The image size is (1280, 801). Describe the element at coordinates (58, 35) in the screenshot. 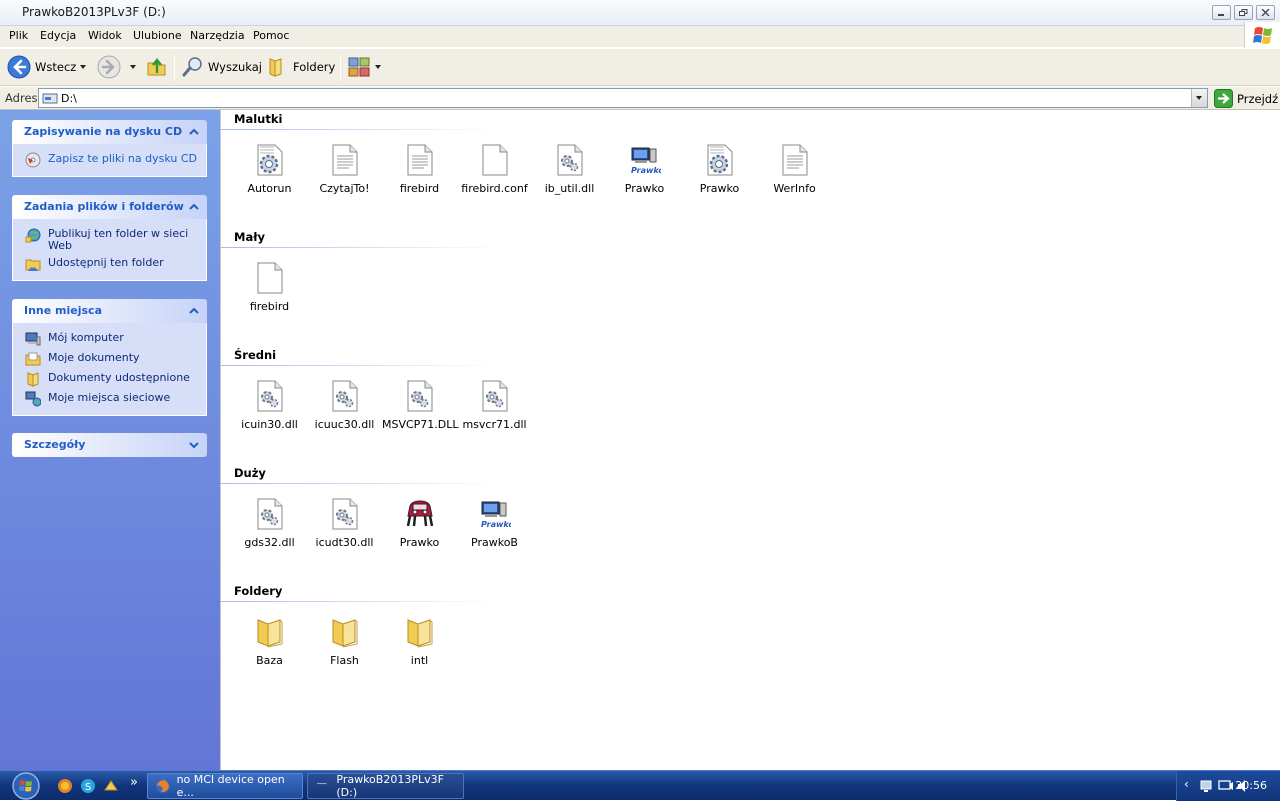

I see `menu-edit: Edycja` at that location.